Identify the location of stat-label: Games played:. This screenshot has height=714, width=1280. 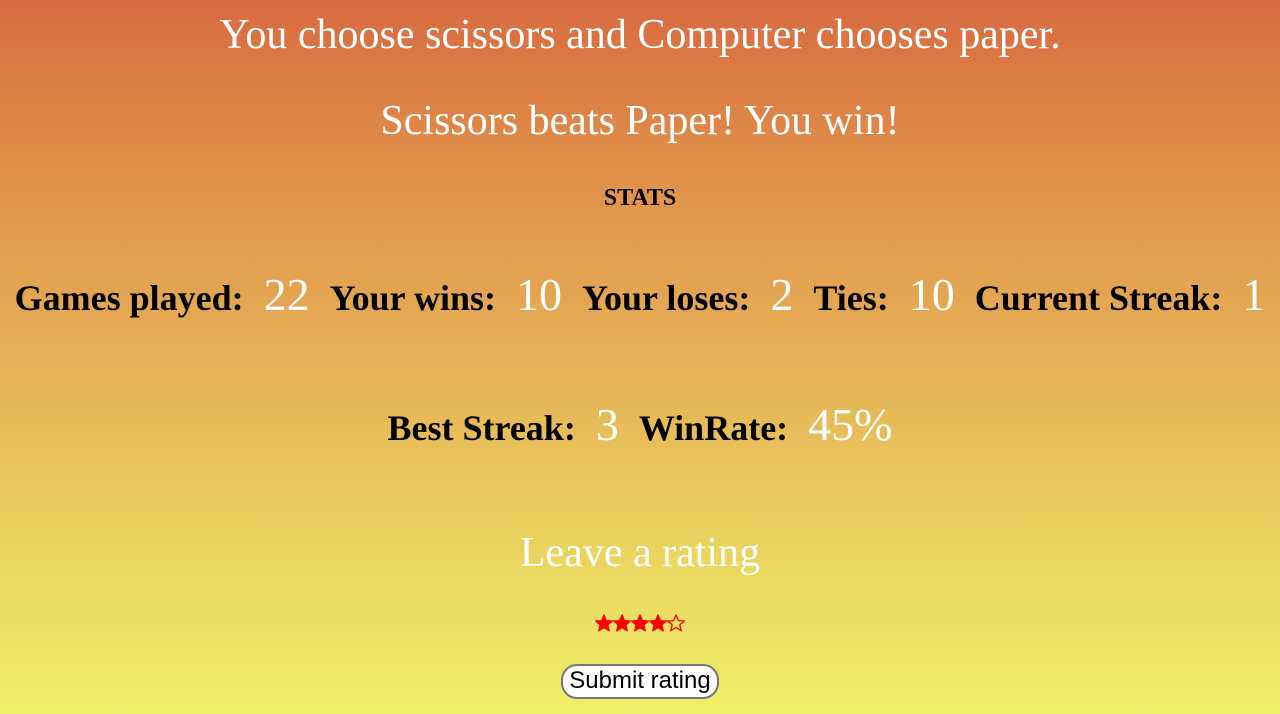
(129, 298).